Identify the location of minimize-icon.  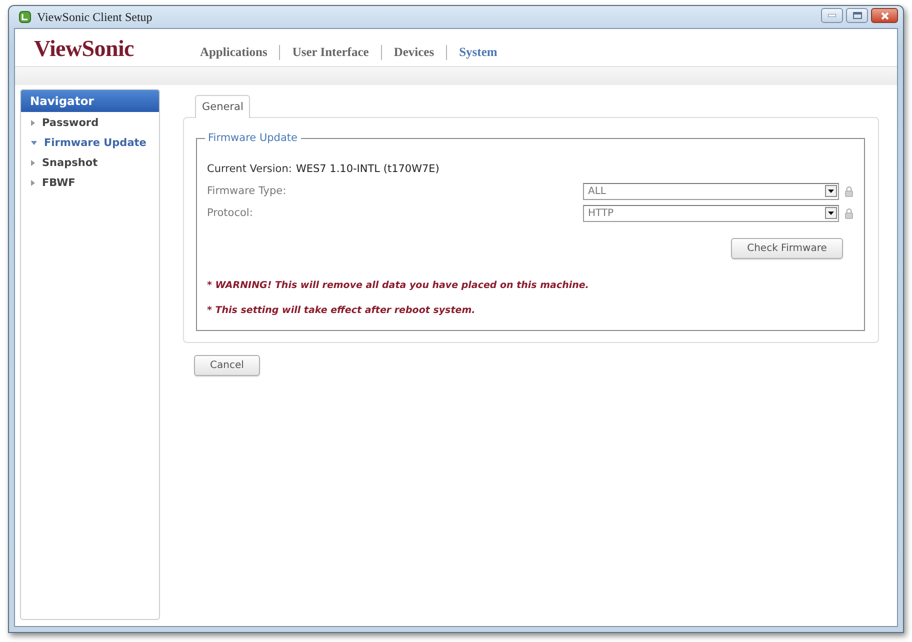
(832, 15).